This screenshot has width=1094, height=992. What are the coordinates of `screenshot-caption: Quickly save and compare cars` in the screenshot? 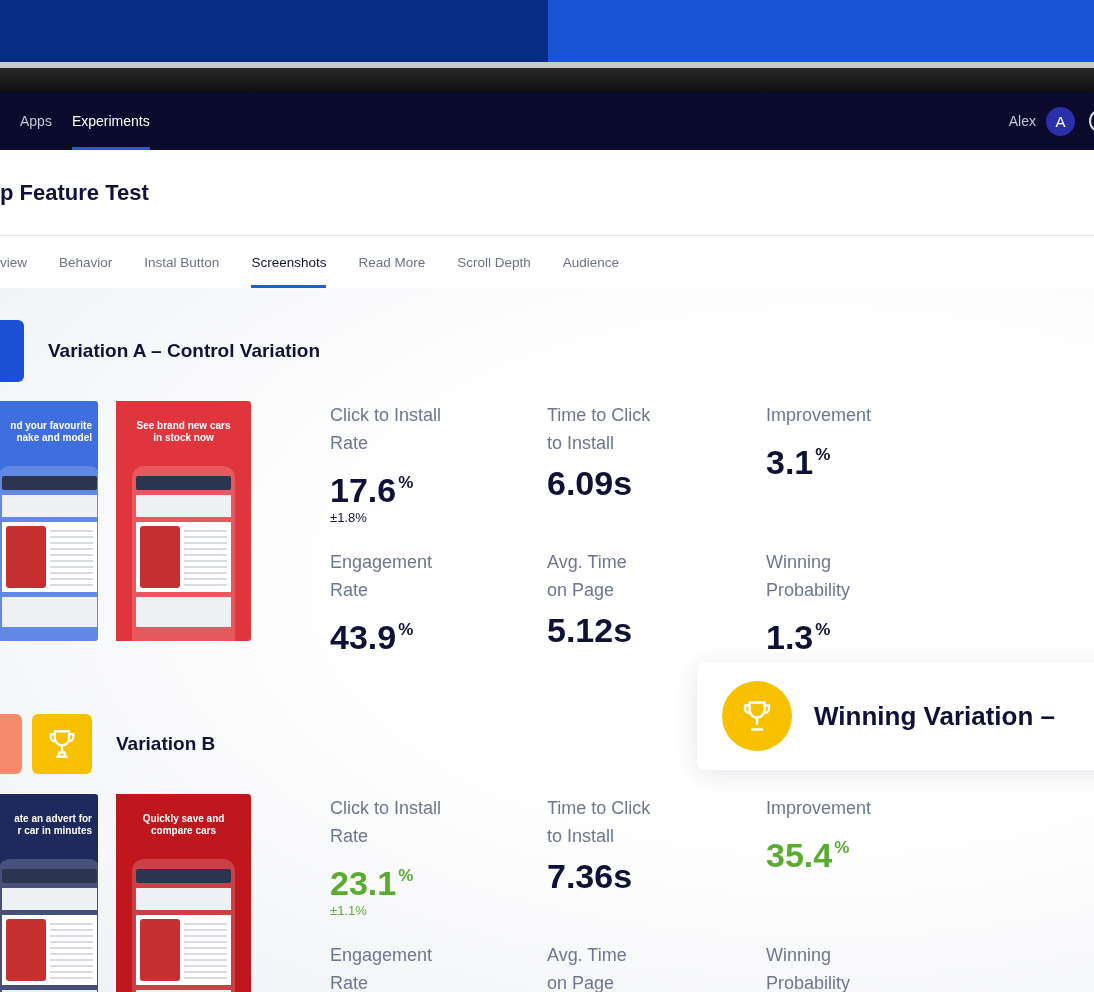 It's located at (183, 825).